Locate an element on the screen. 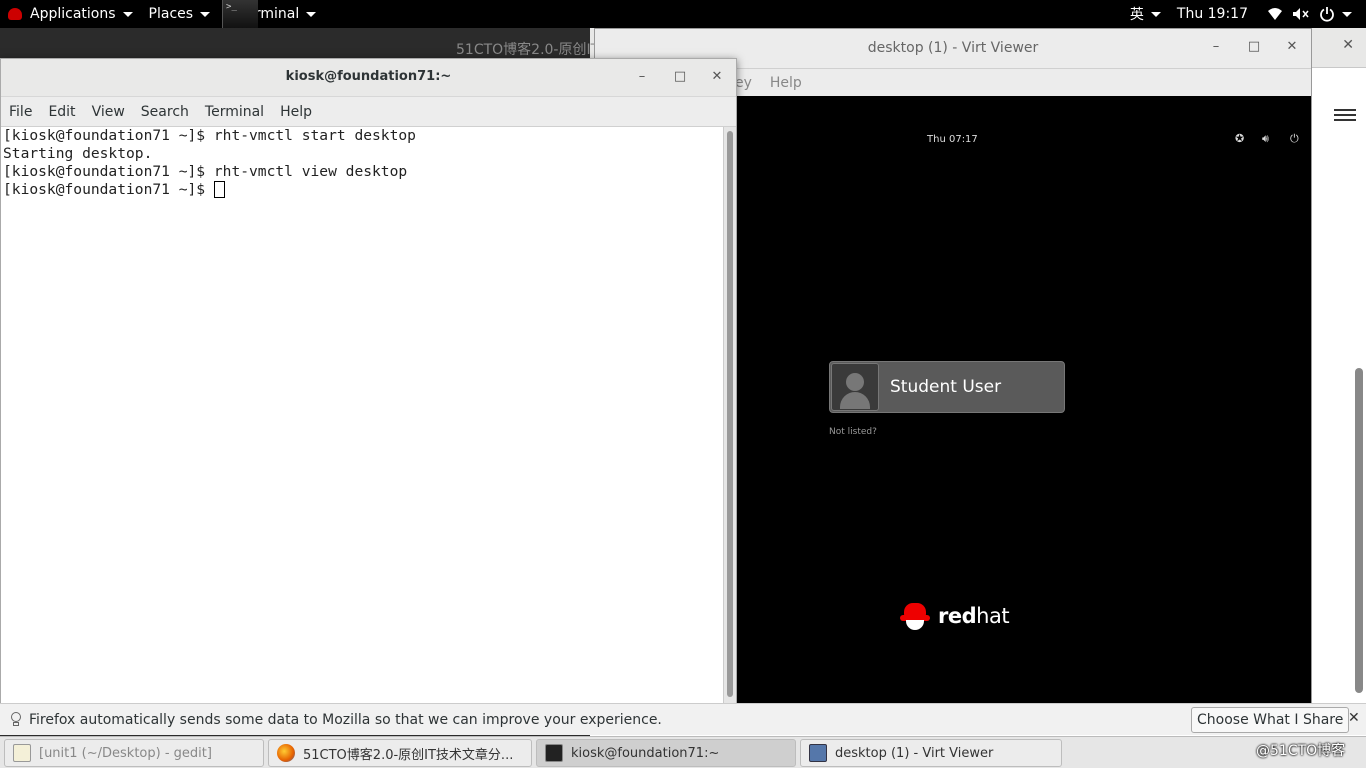  terminal-titlebar: kiosk@foundation71:~ – □ ✕ is located at coordinates (368, 78).